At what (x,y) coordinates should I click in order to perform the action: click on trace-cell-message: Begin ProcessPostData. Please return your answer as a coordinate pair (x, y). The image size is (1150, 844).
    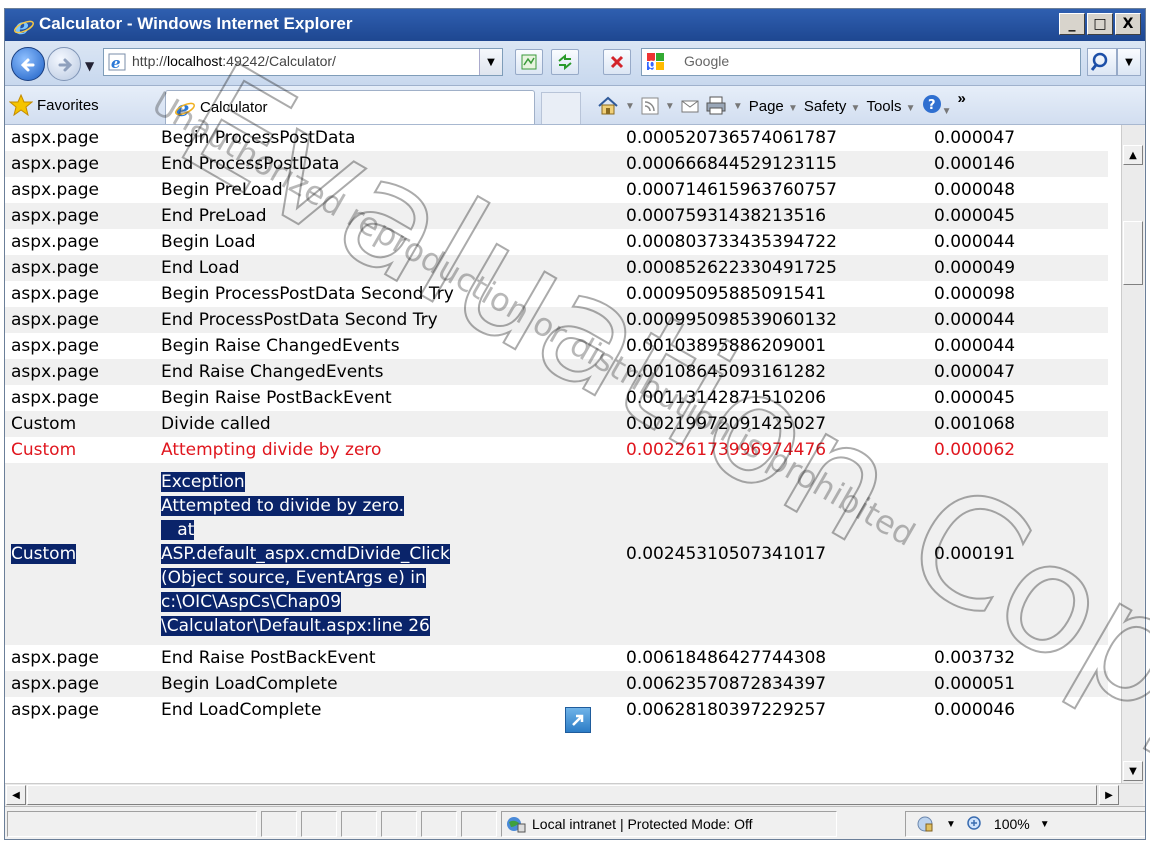
    Looking at the image, I should click on (258, 138).